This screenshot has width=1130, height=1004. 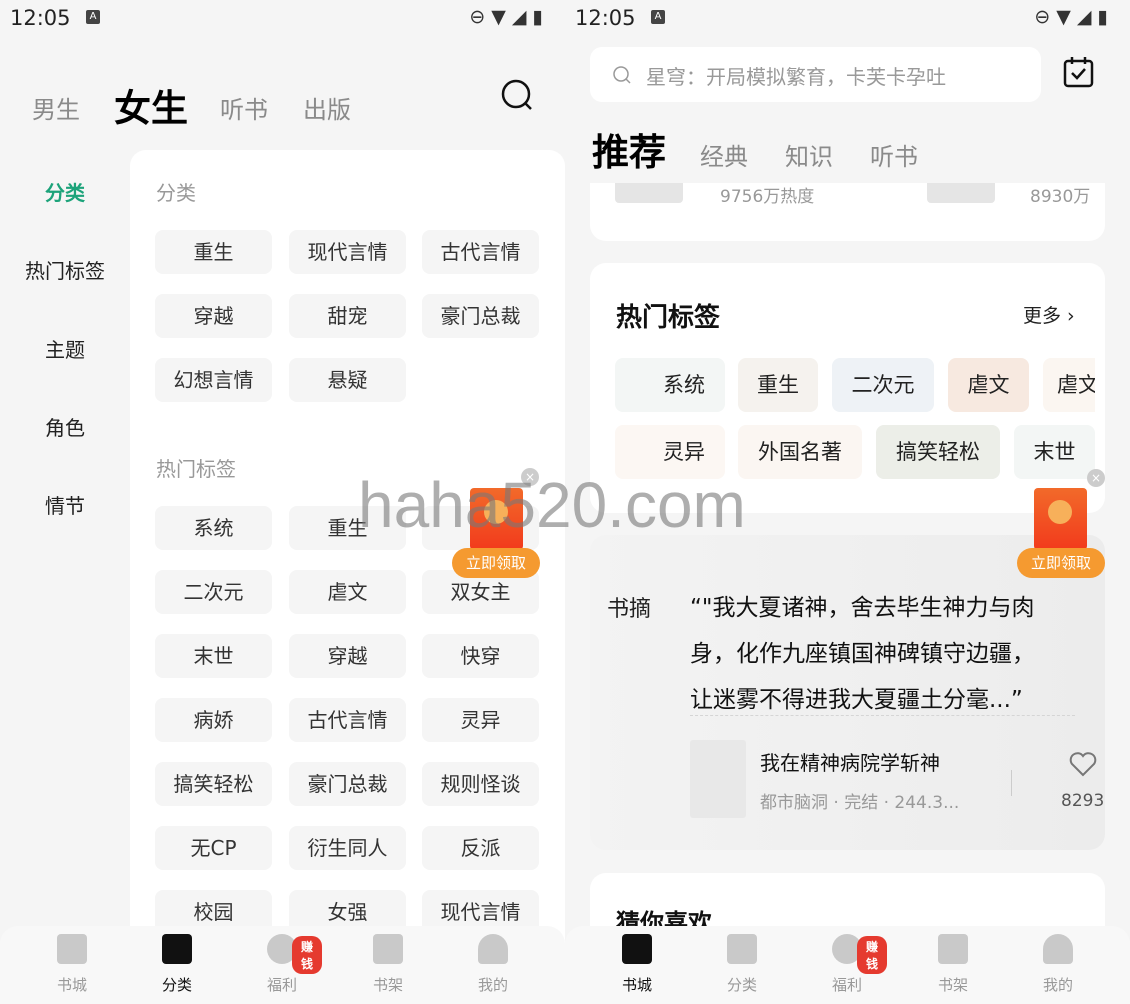 I want to click on hot-tag-chip: 反派, so click(x=480, y=848).